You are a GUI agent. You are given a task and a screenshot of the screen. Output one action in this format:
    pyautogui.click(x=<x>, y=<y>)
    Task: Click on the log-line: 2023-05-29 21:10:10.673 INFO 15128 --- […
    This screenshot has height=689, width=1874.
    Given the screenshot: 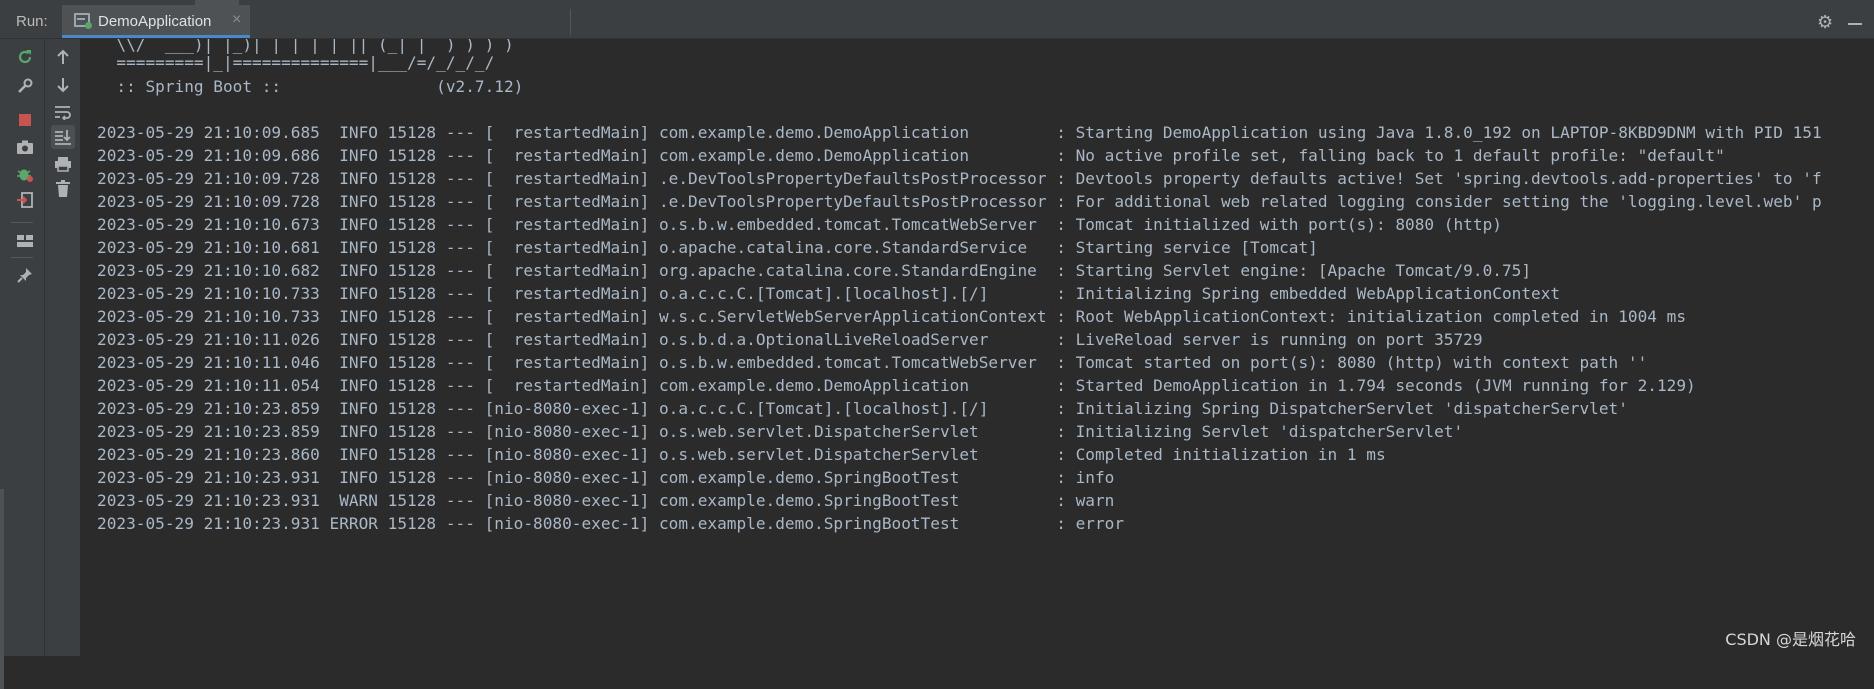 What is the action you would take?
    pyautogui.click(x=799, y=224)
    